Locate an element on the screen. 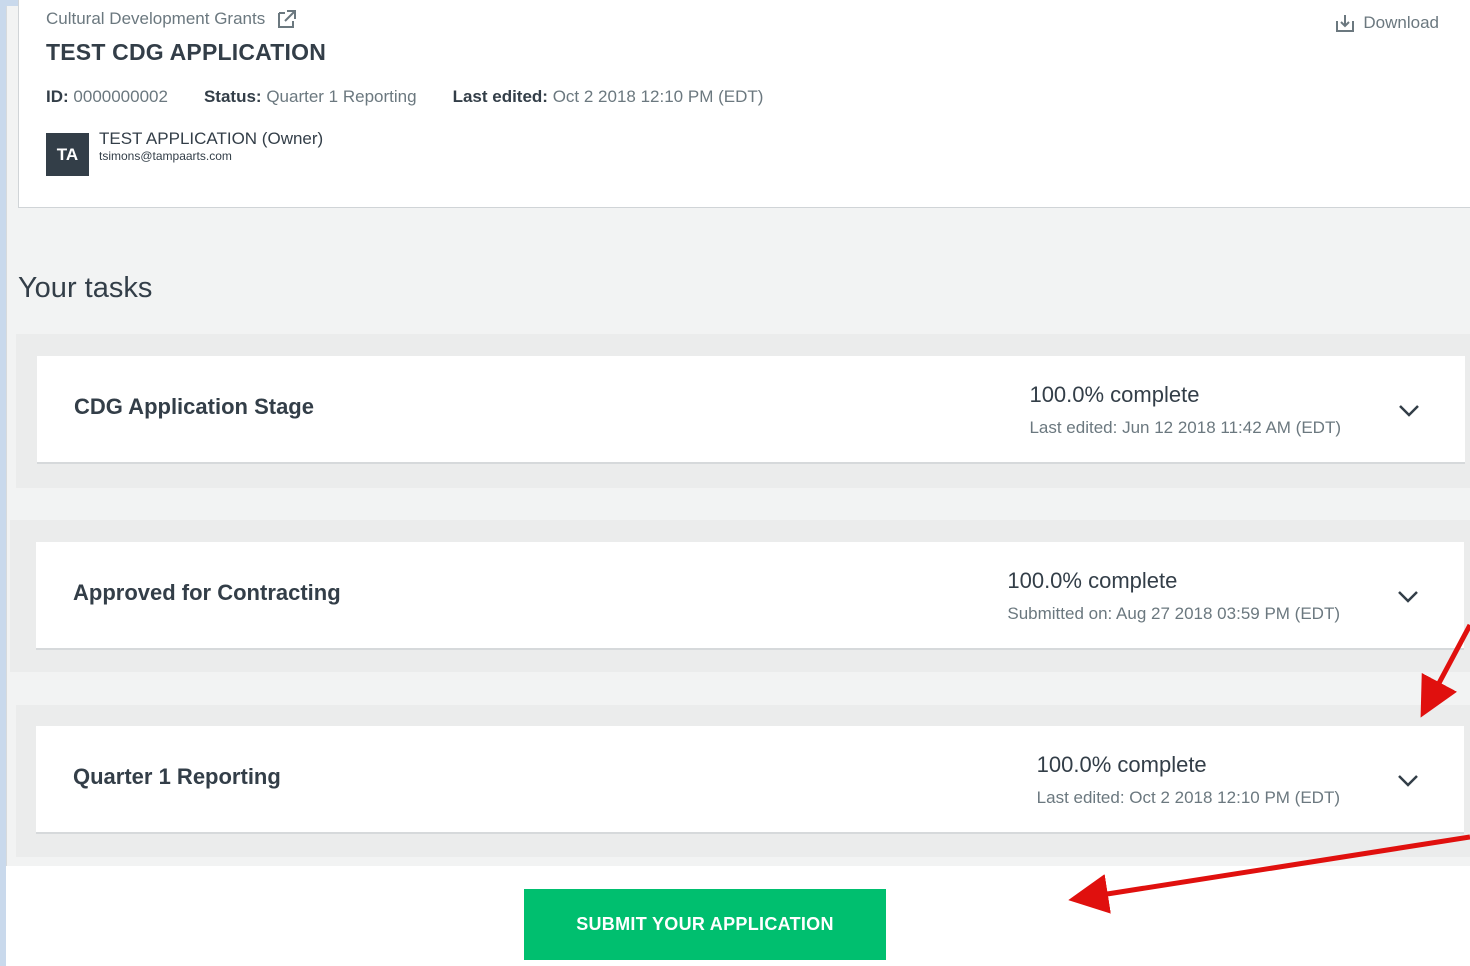  program-link: Cultural Development Grants is located at coordinates (171, 19).